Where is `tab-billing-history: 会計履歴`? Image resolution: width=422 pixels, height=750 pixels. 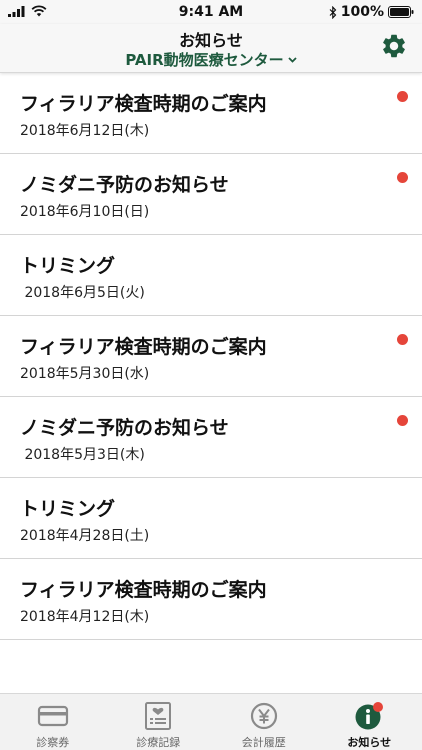 tab-billing-history: 会計履歴 is located at coordinates (264, 722).